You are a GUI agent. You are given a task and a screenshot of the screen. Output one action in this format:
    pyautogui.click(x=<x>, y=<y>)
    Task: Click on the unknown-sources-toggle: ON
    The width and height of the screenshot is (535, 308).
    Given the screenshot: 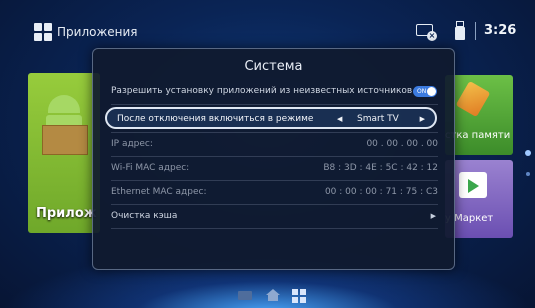 What is the action you would take?
    pyautogui.click(x=425, y=91)
    